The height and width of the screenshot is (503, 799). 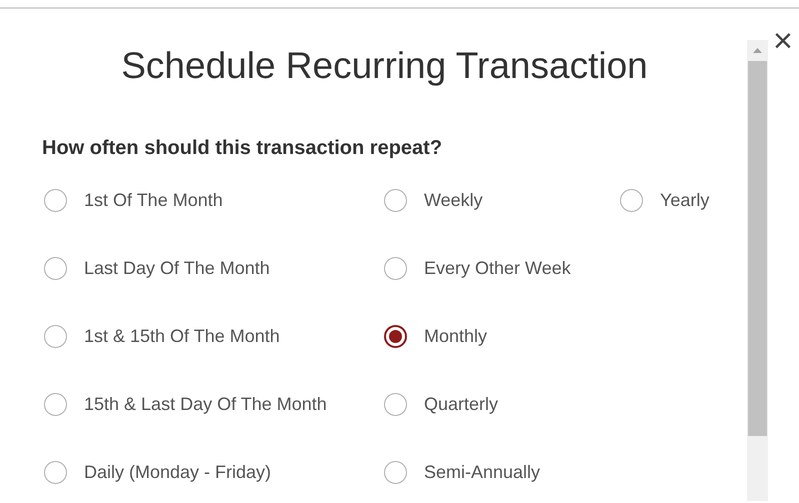 I want to click on scrollbar-thumb, so click(x=757, y=248).